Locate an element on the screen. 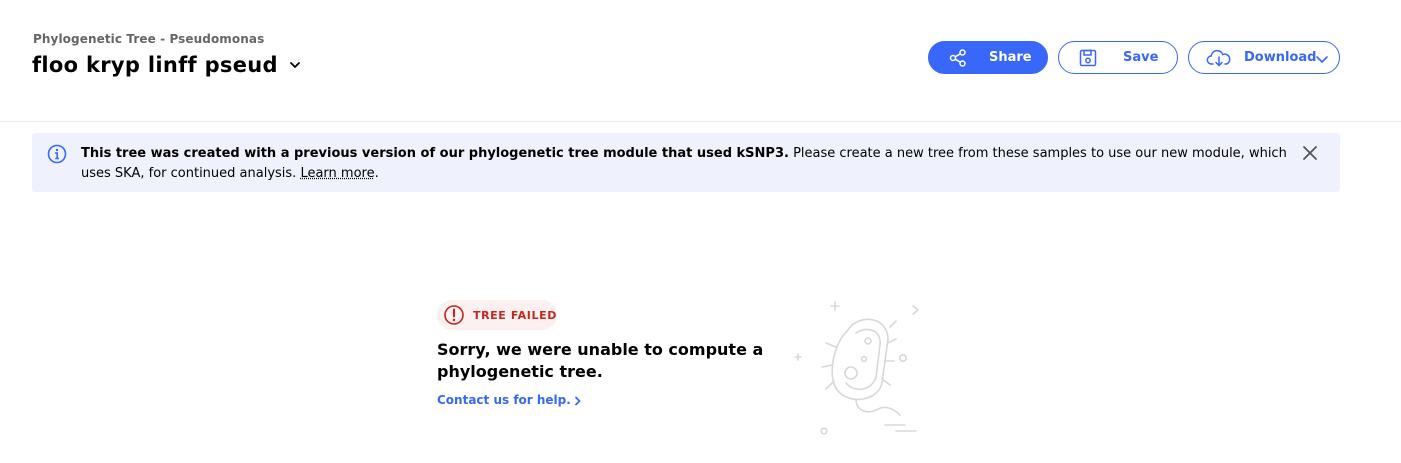  title-dropdown: floo kryp linff pseud is located at coordinates (167, 65).